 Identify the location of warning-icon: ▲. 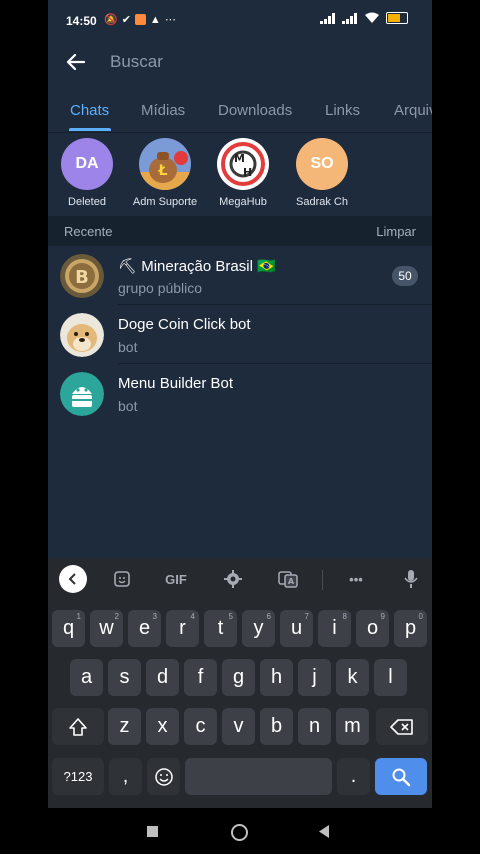
(155, 19).